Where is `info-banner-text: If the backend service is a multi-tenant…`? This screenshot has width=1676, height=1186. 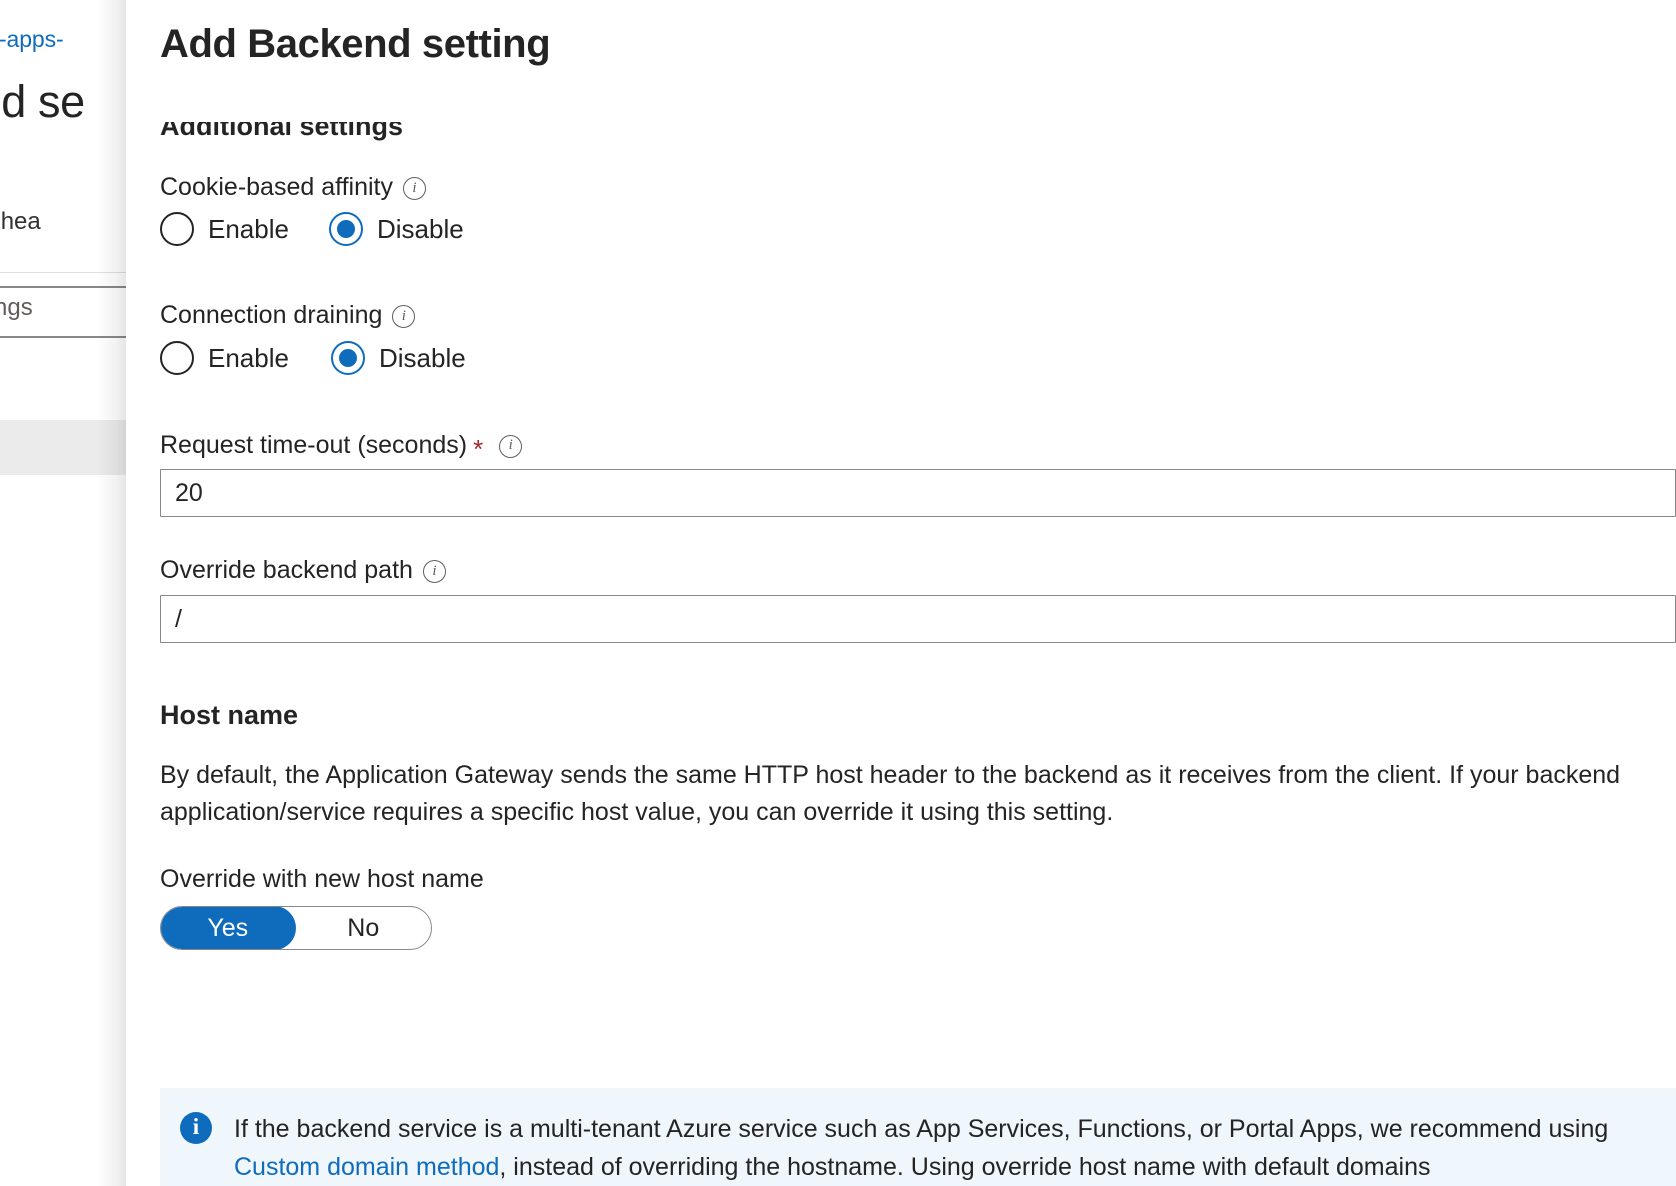 info-banner-text: If the backend service is a multi-tenant… is located at coordinates (945, 1148).